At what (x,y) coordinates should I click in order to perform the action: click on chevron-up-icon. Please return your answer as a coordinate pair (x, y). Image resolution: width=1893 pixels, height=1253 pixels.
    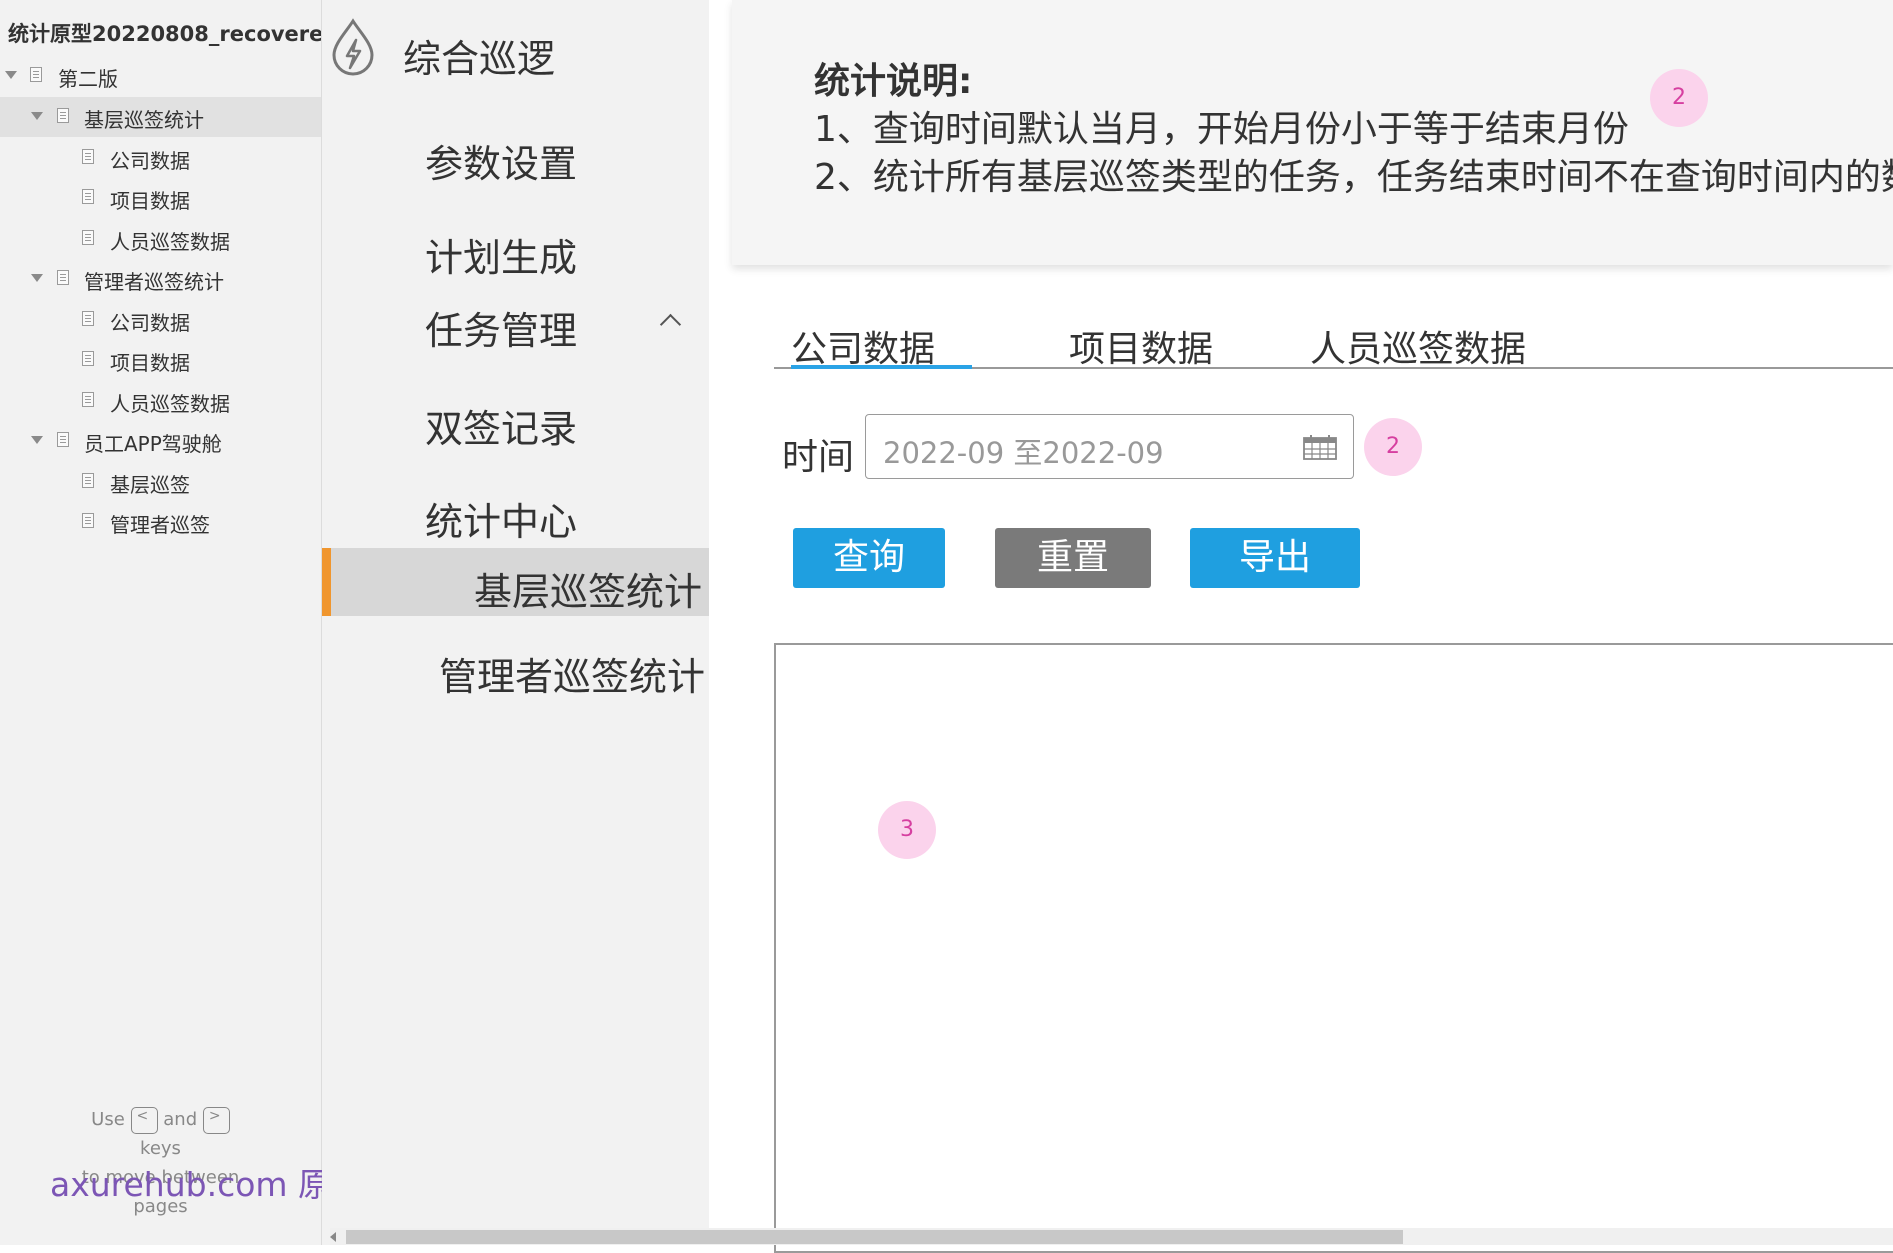
    Looking at the image, I should click on (670, 324).